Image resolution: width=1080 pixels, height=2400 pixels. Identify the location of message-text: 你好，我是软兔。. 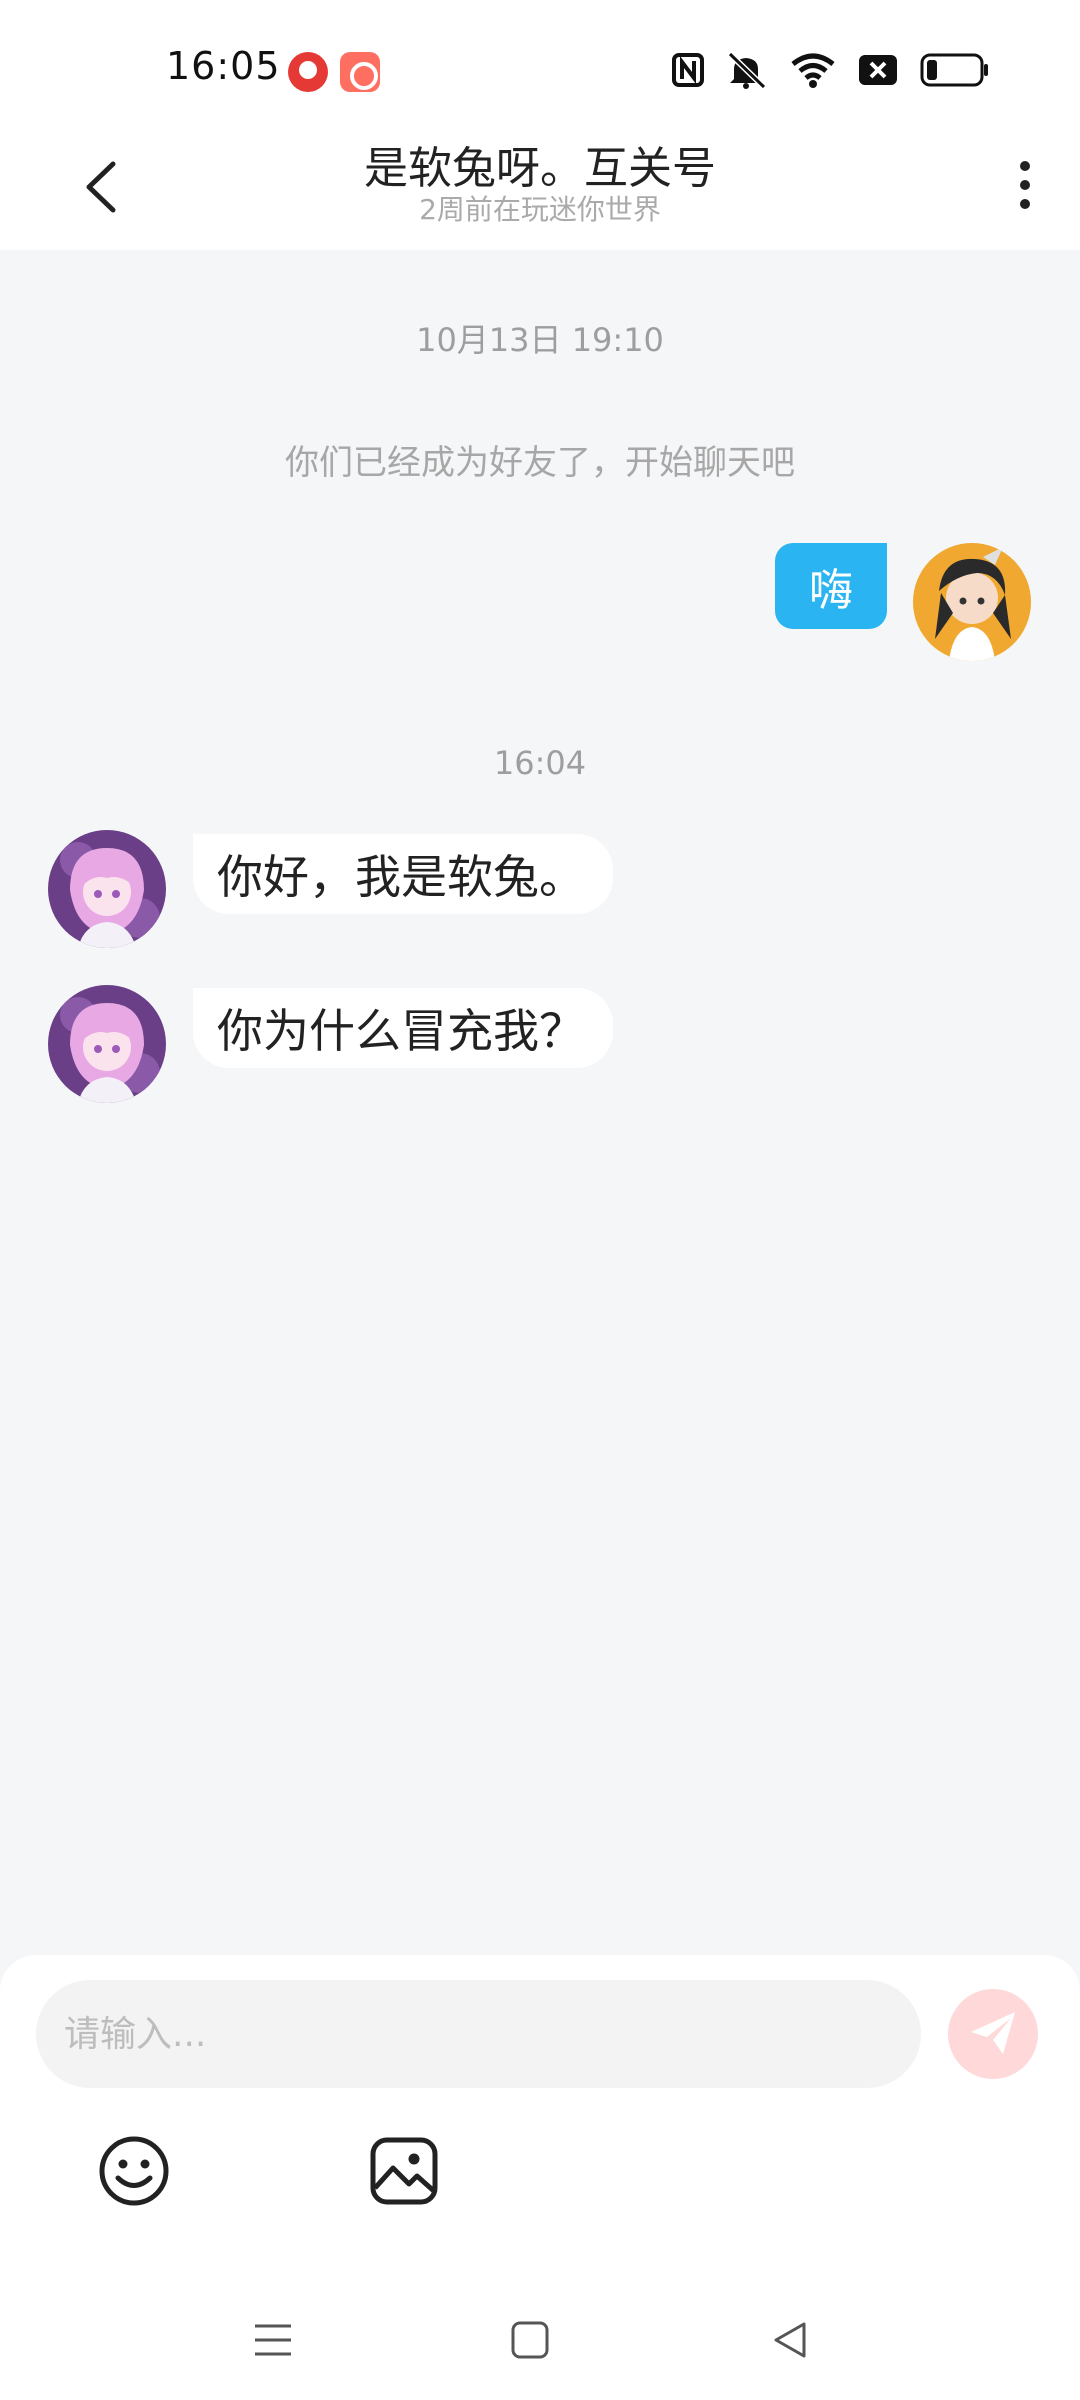
(401, 877).